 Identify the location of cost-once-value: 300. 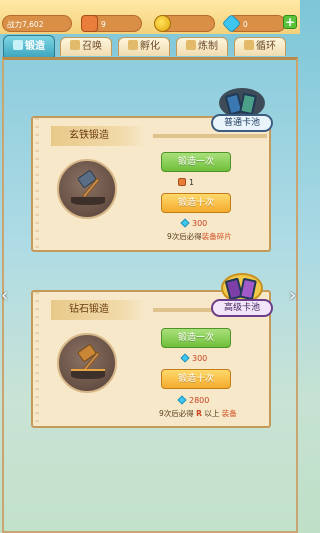
(200, 358).